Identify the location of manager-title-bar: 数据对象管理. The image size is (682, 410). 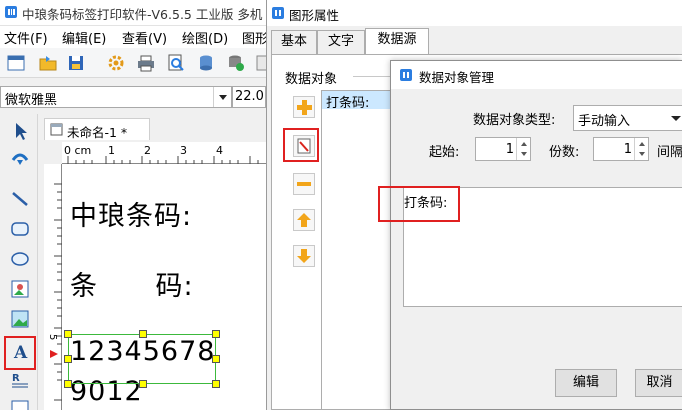
(536, 75).